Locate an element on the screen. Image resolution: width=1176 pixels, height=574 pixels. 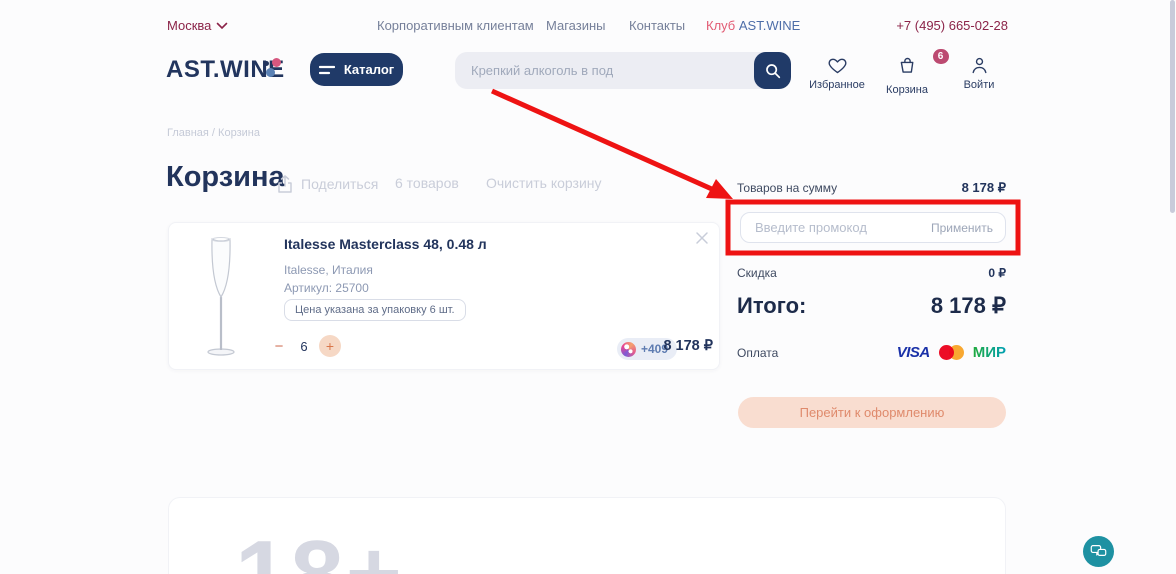
visa-logo: VISA is located at coordinates (913, 352).